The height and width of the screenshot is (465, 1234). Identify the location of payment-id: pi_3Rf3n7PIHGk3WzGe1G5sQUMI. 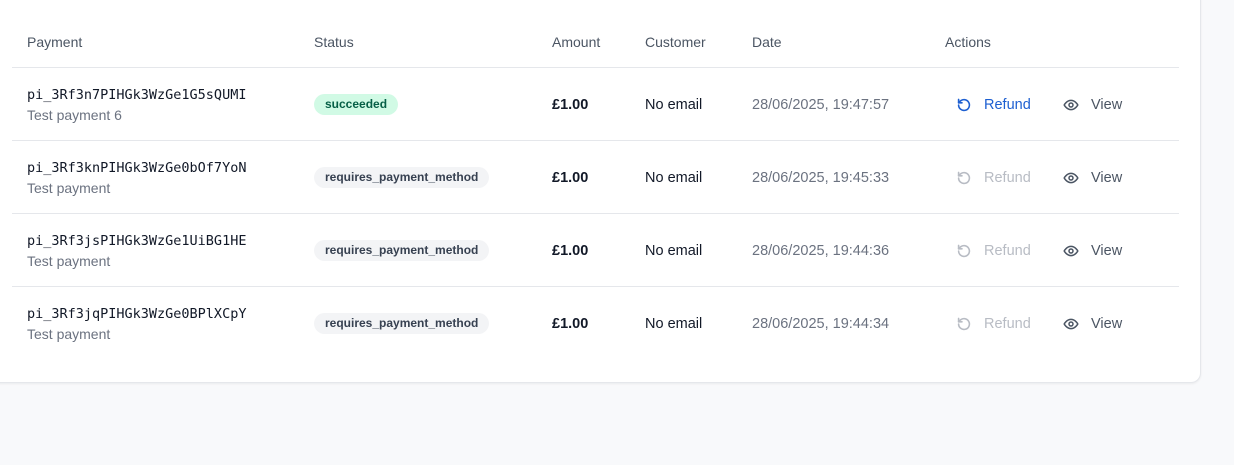
(137, 95).